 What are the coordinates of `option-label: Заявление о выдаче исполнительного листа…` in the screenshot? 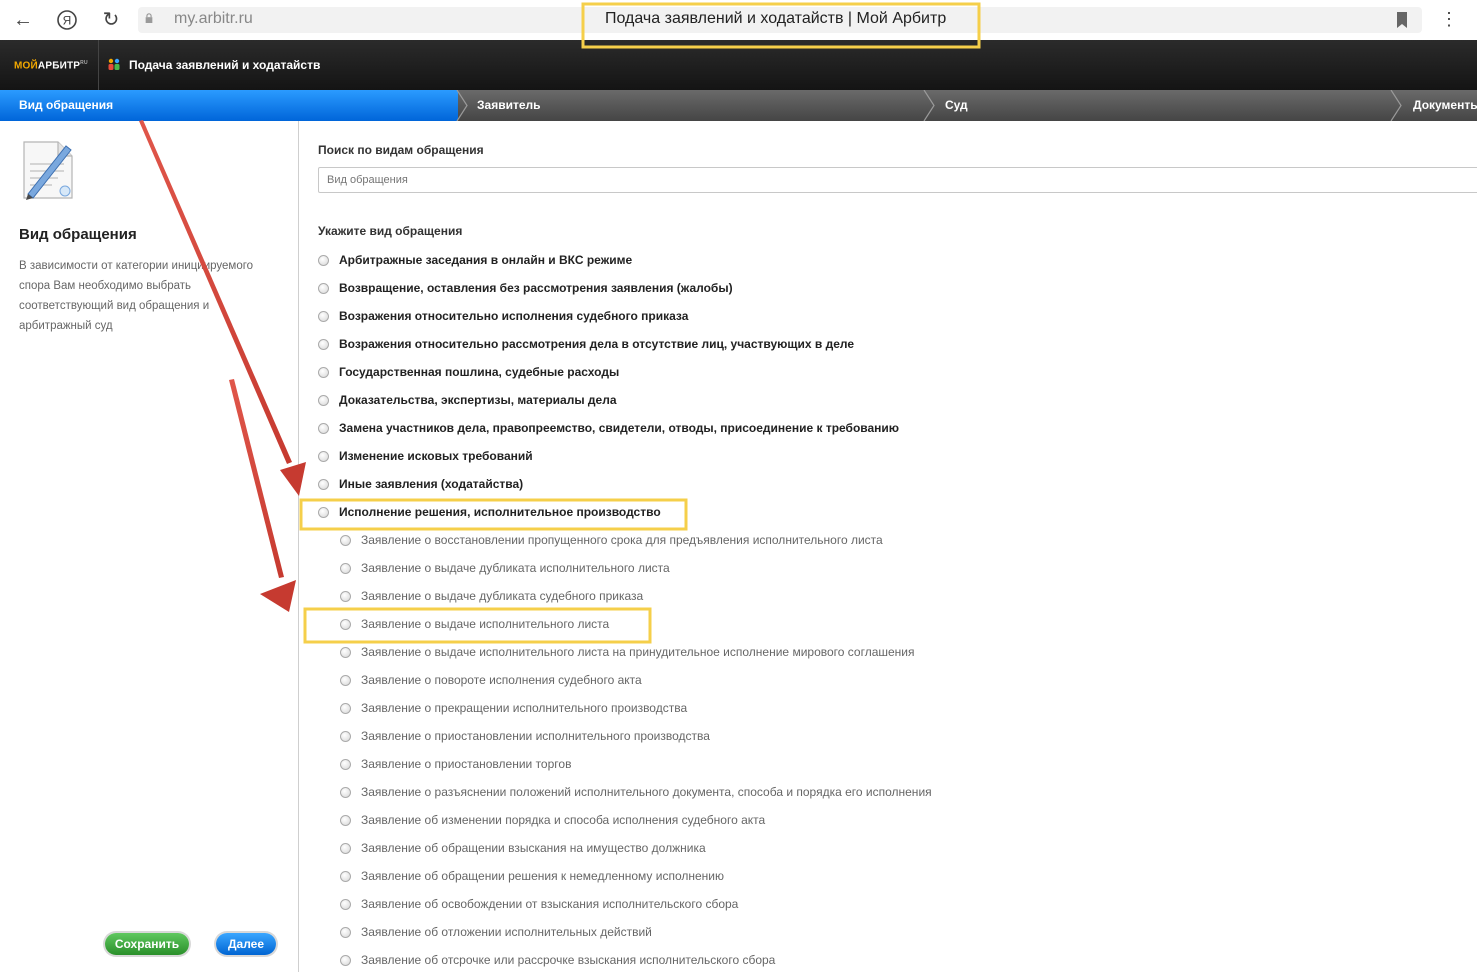 It's located at (638, 652).